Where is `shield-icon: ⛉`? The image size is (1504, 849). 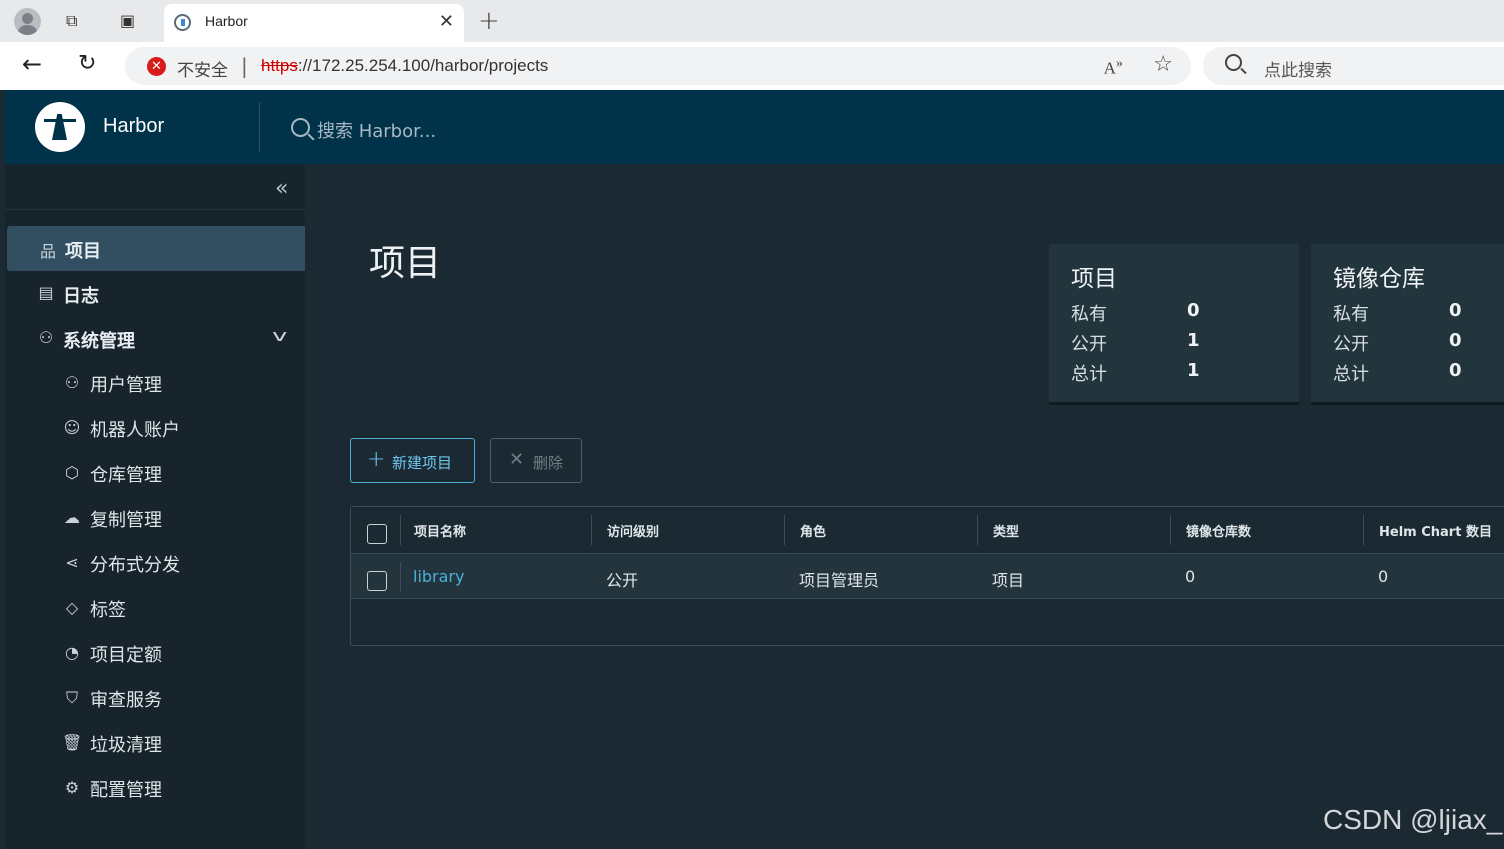 shield-icon: ⛉ is located at coordinates (71, 697).